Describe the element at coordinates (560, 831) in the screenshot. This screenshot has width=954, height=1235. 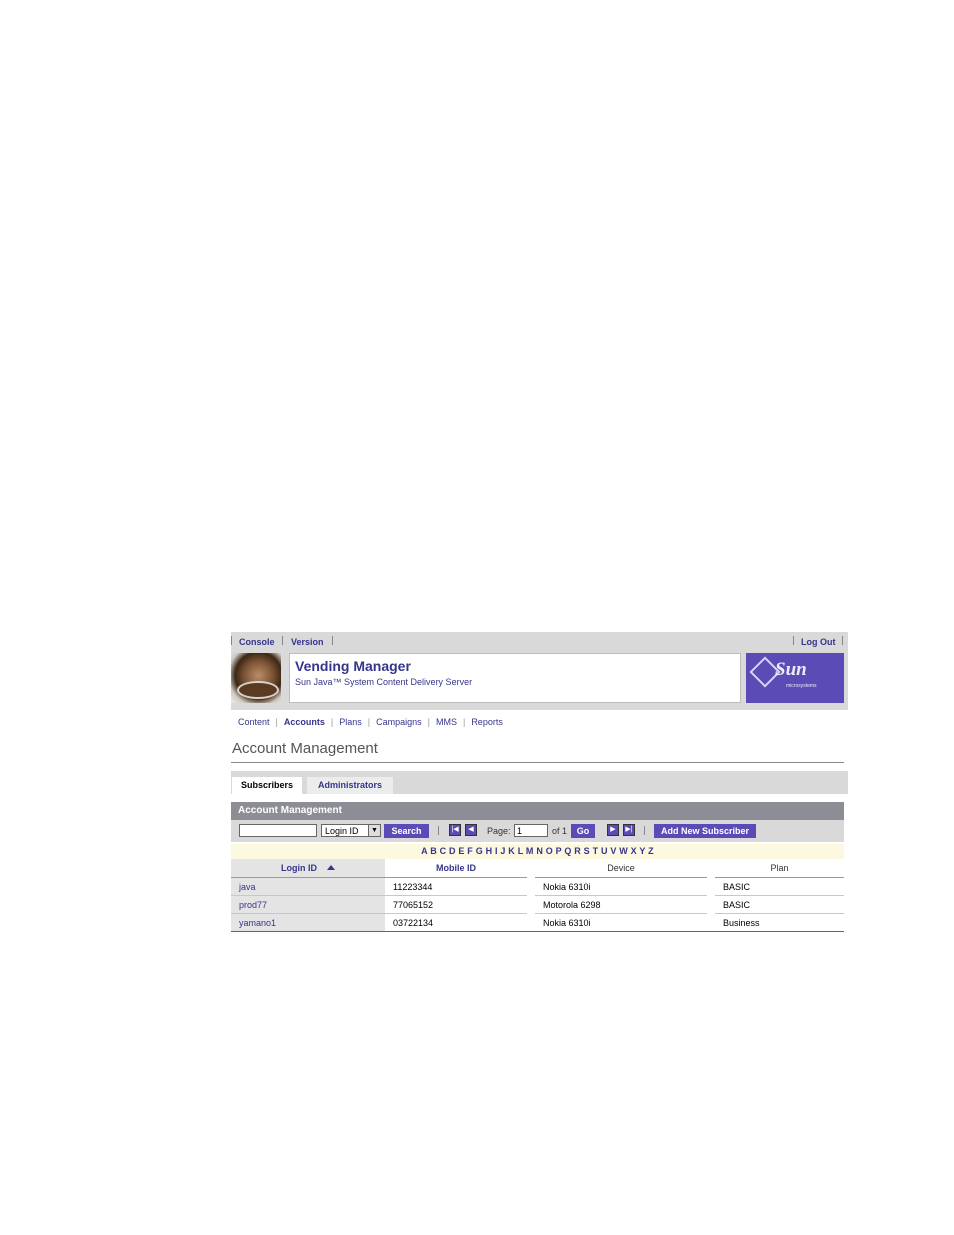
I see `page-count: of 1` at that location.